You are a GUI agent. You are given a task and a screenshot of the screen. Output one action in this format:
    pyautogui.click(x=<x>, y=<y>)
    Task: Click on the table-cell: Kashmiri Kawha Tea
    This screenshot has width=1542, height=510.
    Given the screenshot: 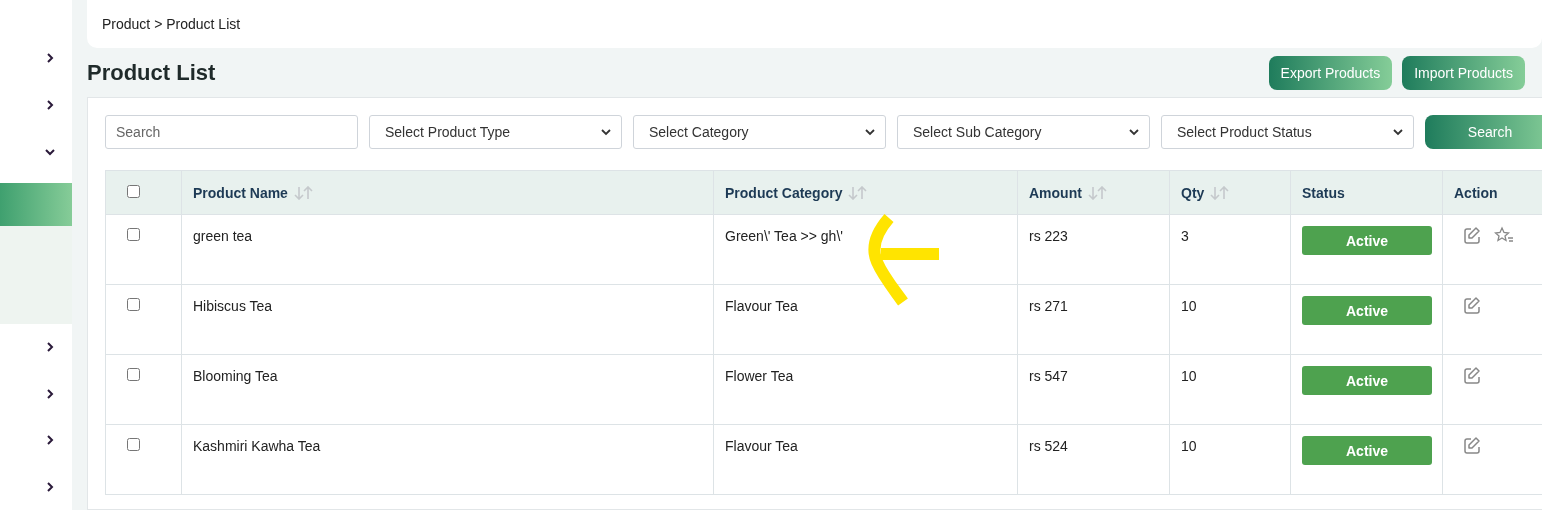 What is the action you would take?
    pyautogui.click(x=257, y=446)
    